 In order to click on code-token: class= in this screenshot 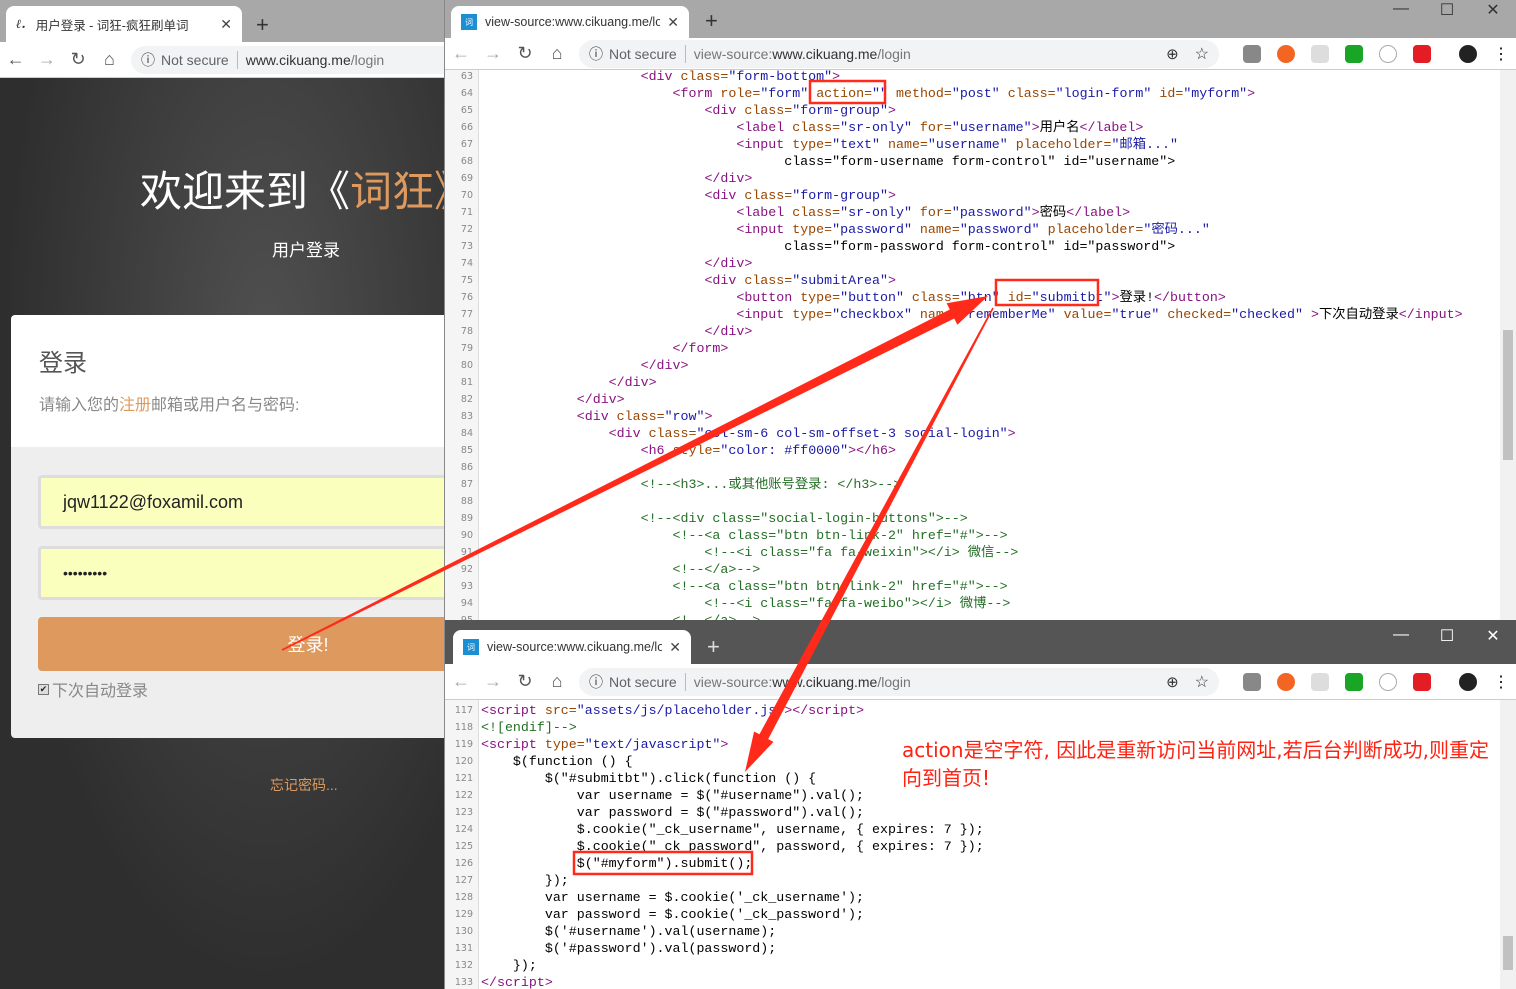, I will do `click(816, 212)`.